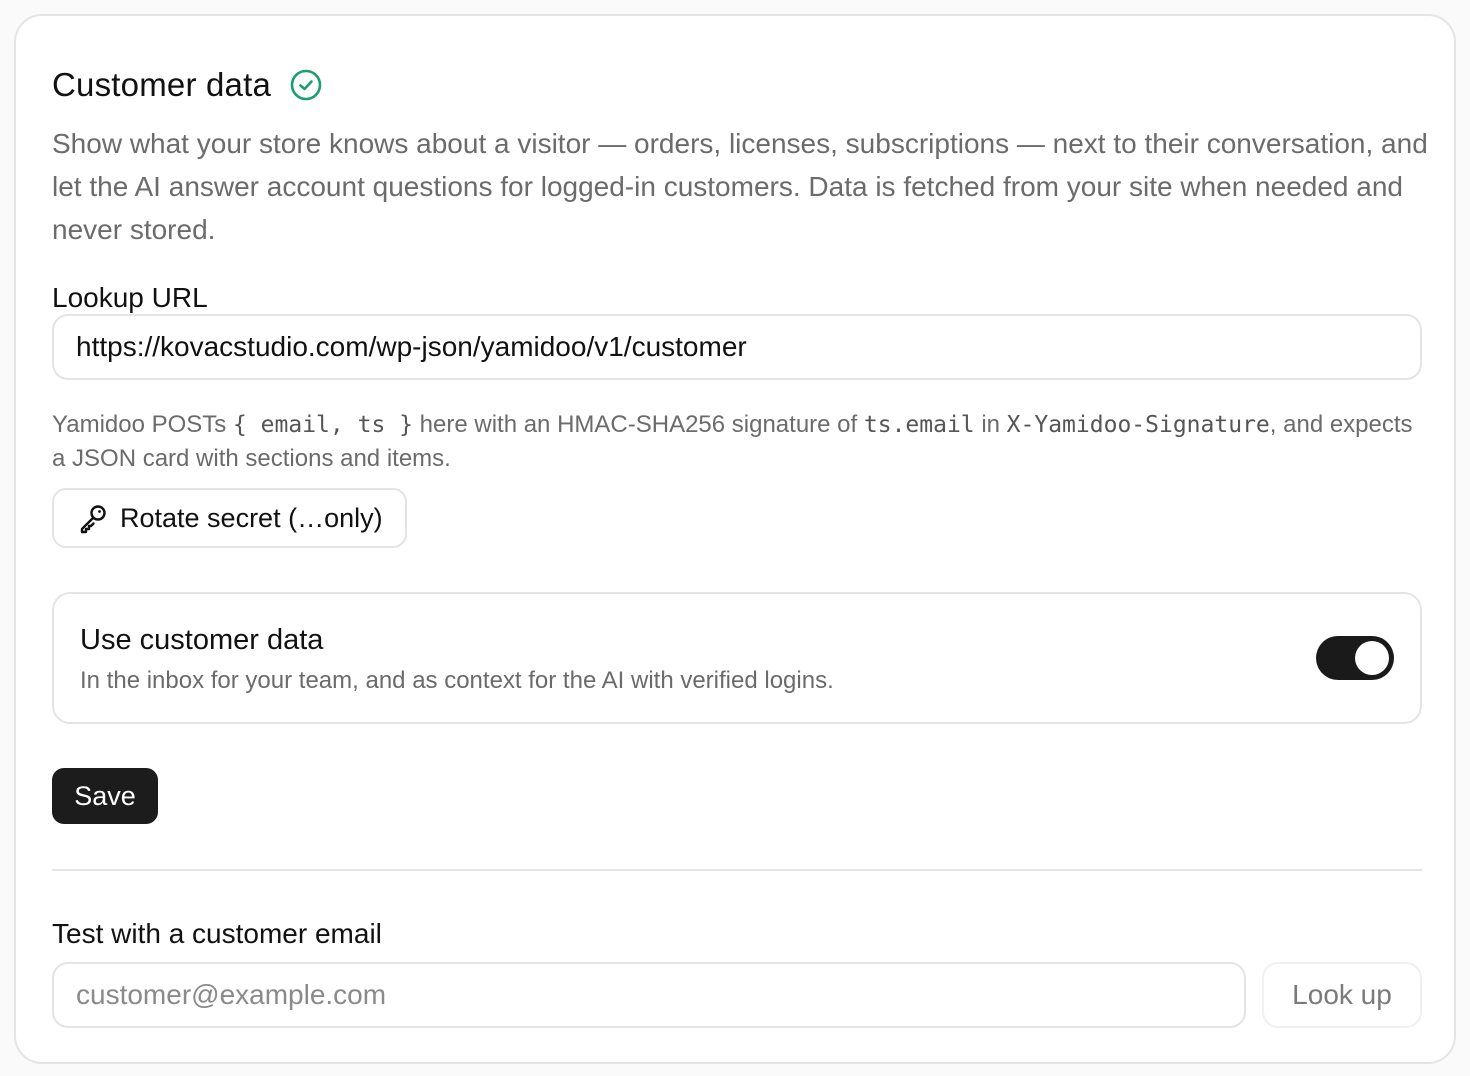  What do you see at coordinates (202, 640) in the screenshot?
I see `toggle-title: Use customer data` at bounding box center [202, 640].